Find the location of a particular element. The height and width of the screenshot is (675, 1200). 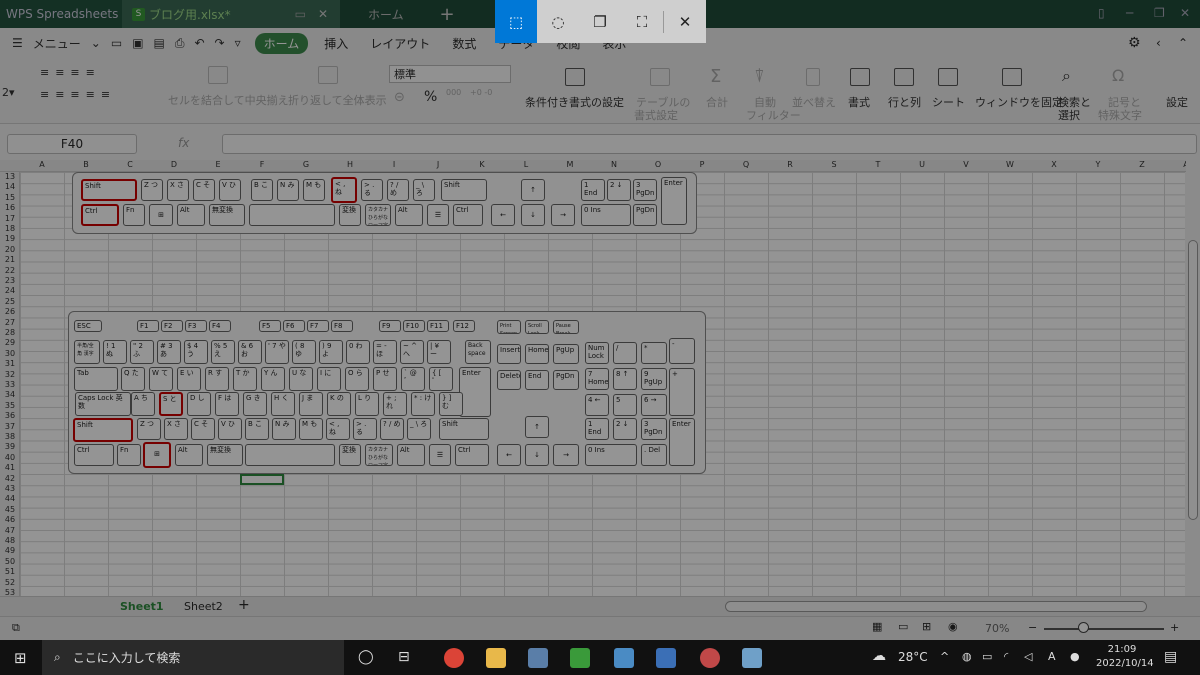

gear-icon: ⚙ is located at coordinates (1134, 43).